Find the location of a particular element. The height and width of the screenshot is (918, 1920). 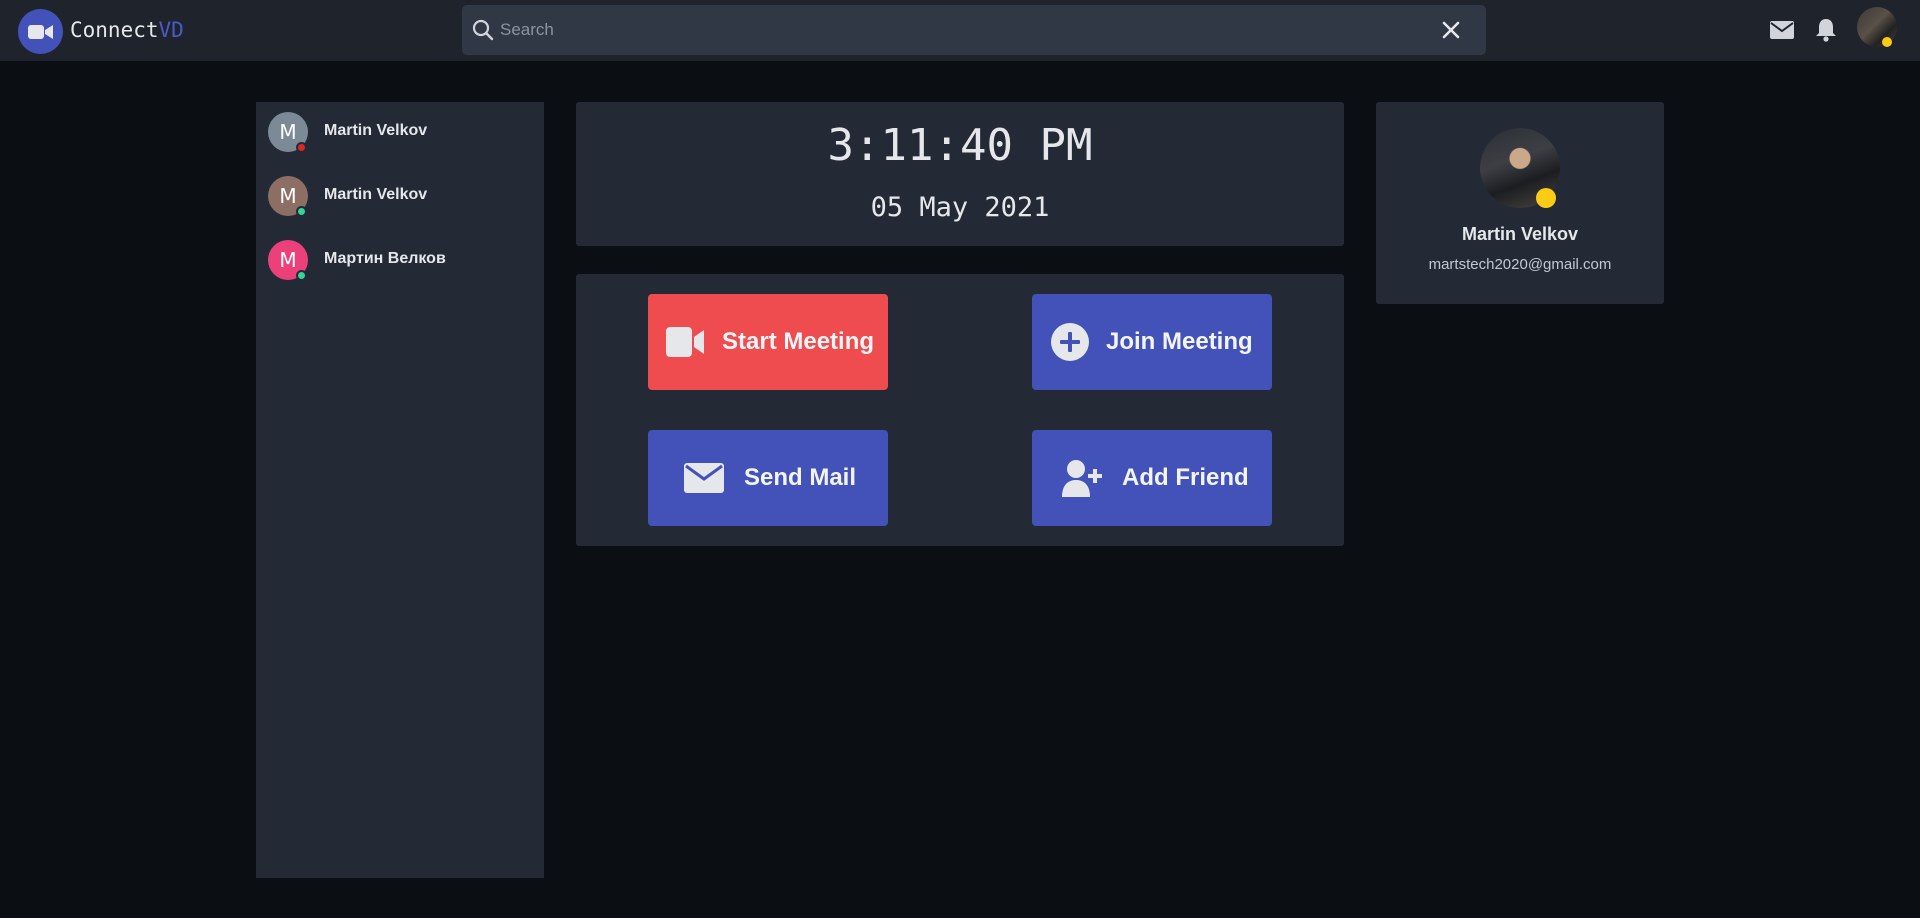

brand-main: Connect is located at coordinates (114, 30).